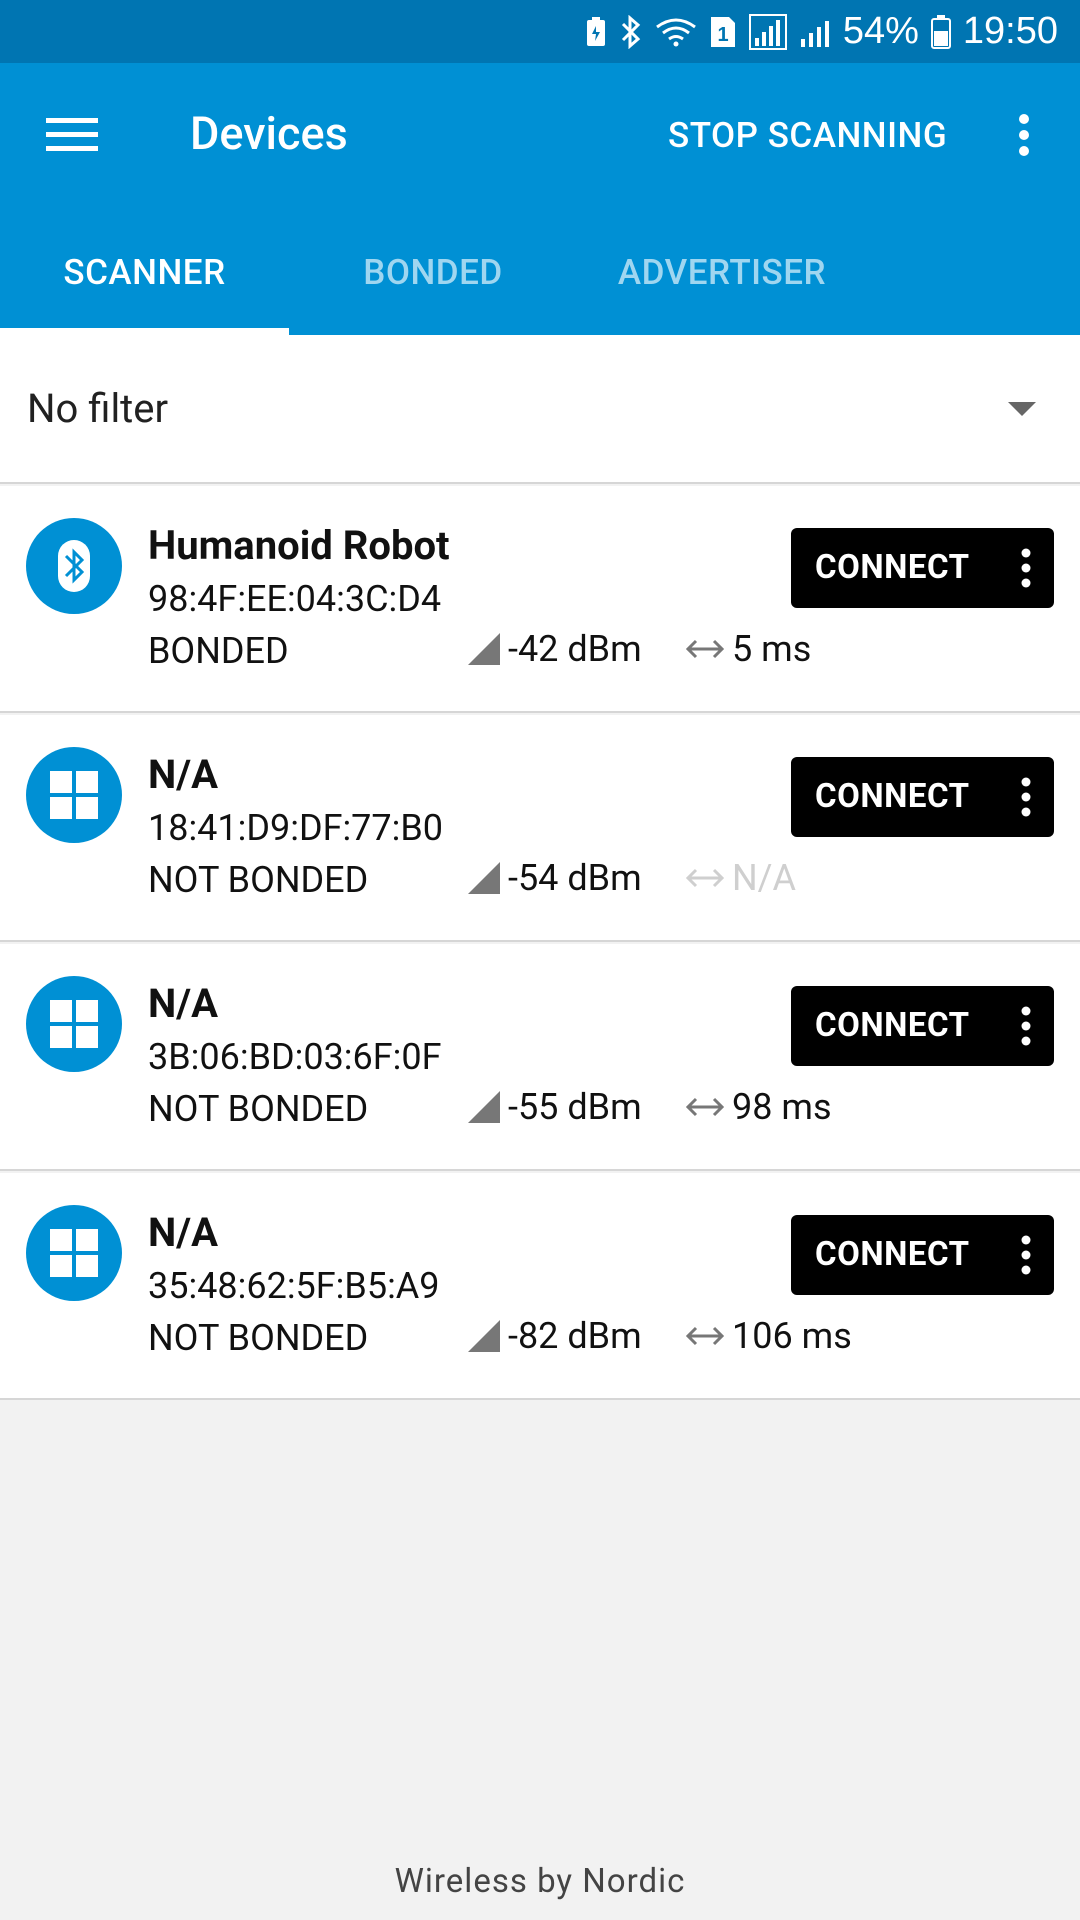  Describe the element at coordinates (72, 135) in the screenshot. I see `hamburger-menu-icon` at that location.